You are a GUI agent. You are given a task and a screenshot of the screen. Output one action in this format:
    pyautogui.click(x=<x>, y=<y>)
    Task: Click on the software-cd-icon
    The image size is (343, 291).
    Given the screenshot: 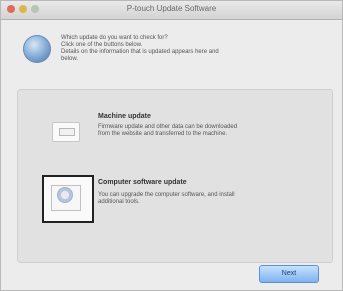 What is the action you would take?
    pyautogui.click(x=68, y=199)
    